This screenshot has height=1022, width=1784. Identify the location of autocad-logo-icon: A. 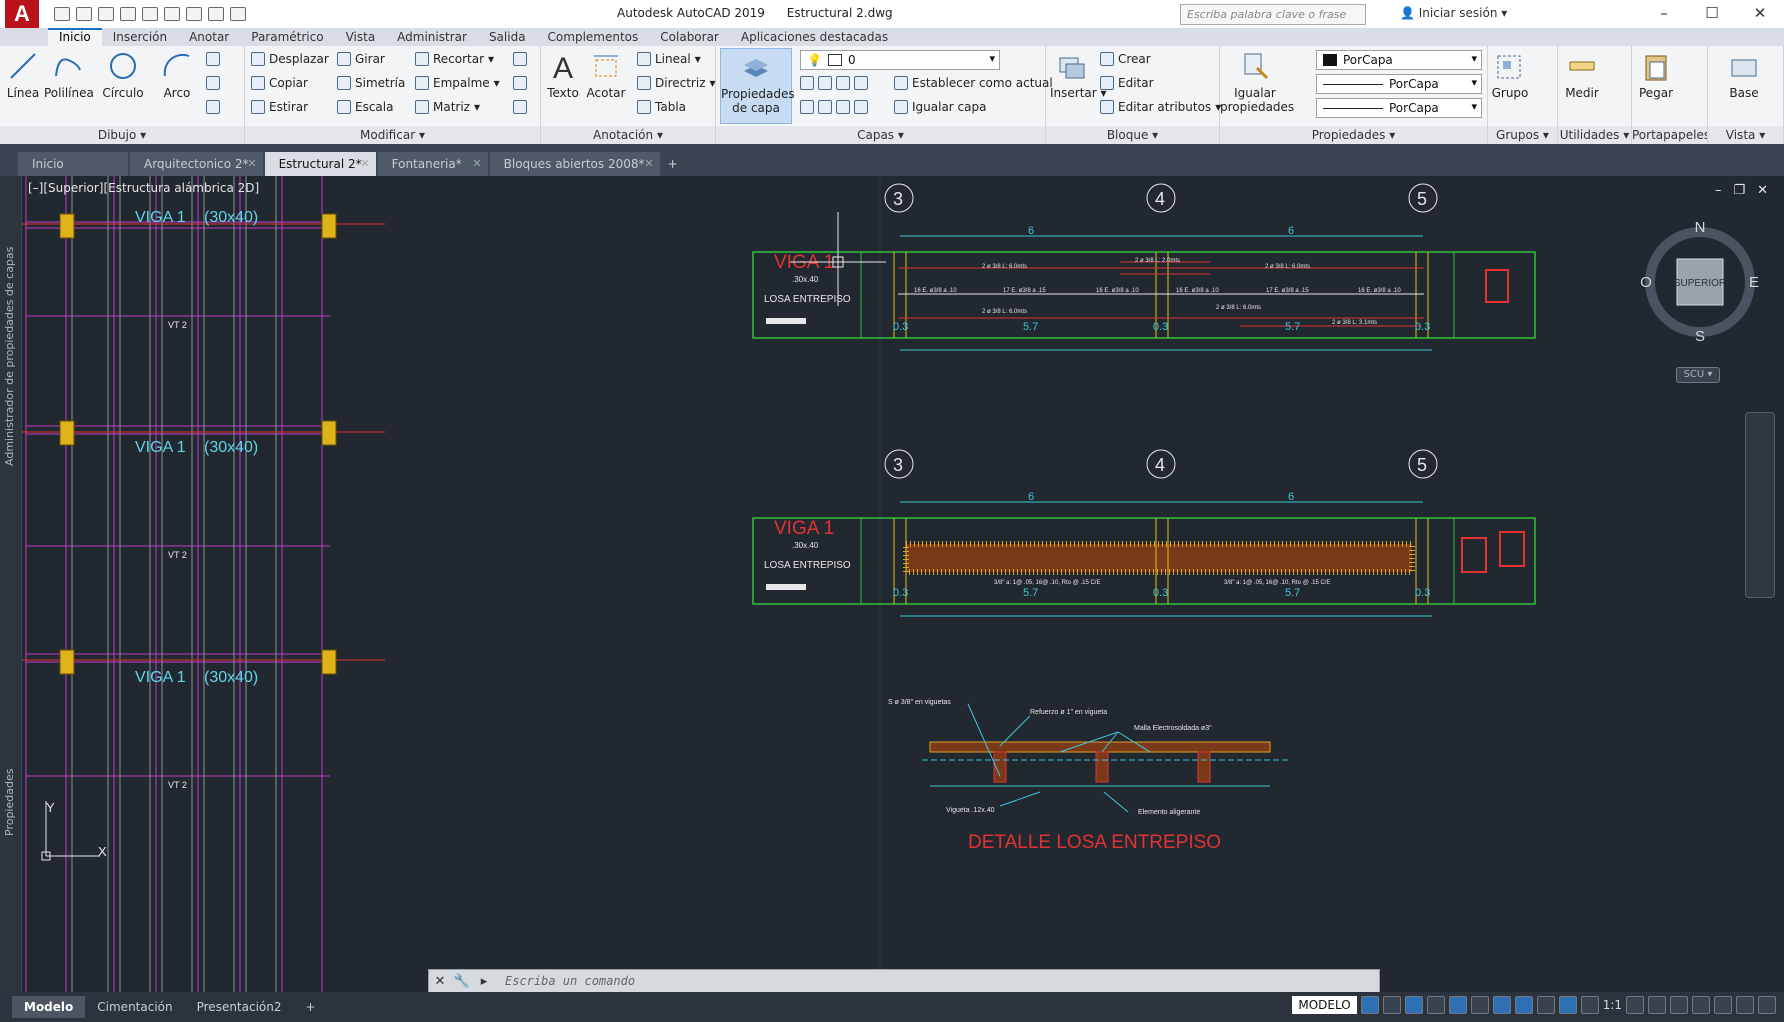
(22, 14).